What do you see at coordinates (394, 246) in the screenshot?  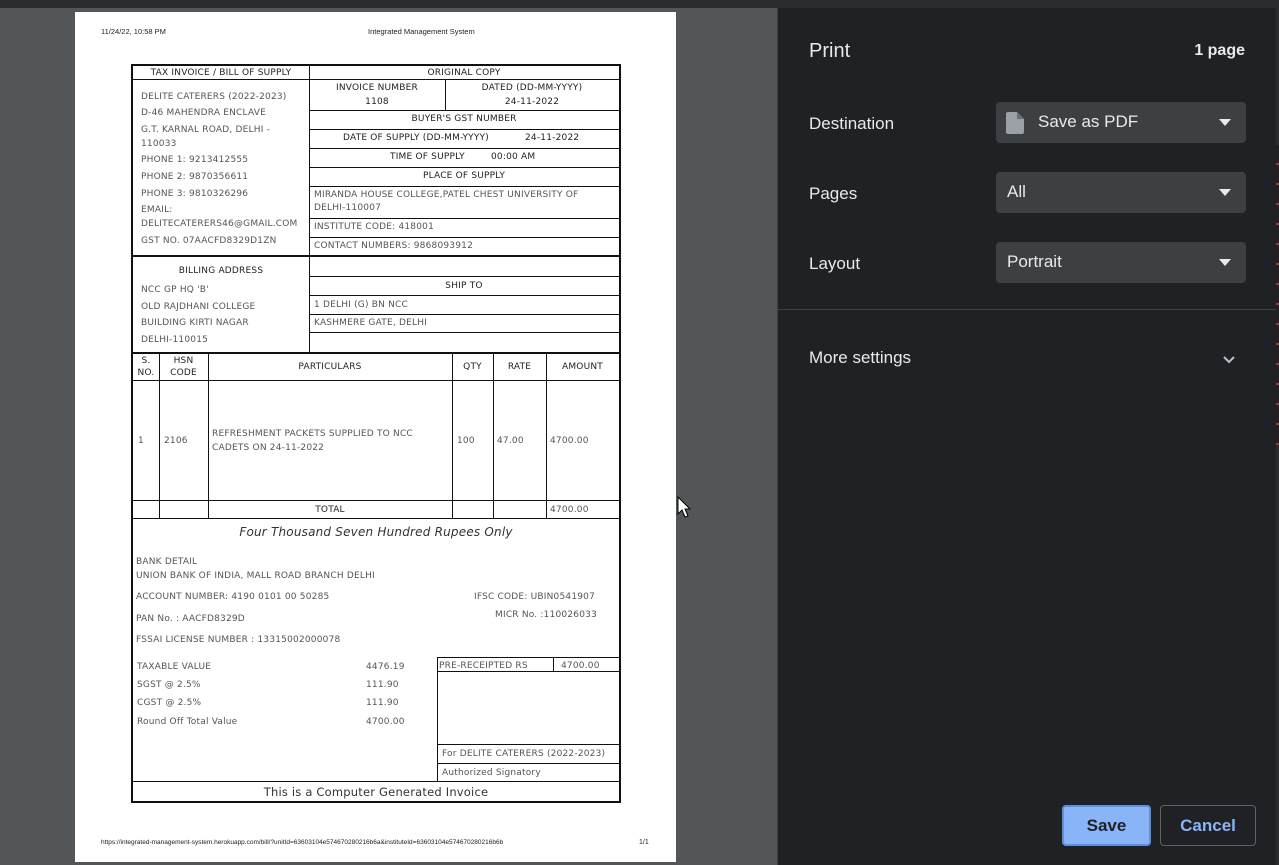 I see `contact-numbers: CONTACT NUMBERS: 9868093912` at bounding box center [394, 246].